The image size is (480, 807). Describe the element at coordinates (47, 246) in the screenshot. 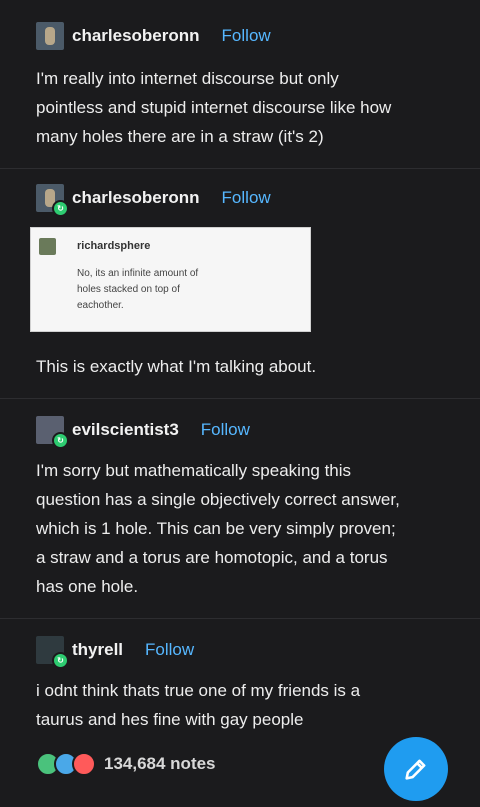

I see `quote-avatar` at that location.